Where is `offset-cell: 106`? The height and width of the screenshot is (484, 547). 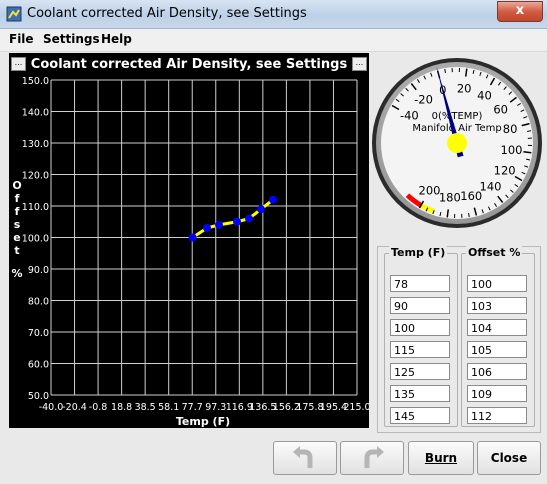 offset-cell: 106 is located at coordinates (497, 371).